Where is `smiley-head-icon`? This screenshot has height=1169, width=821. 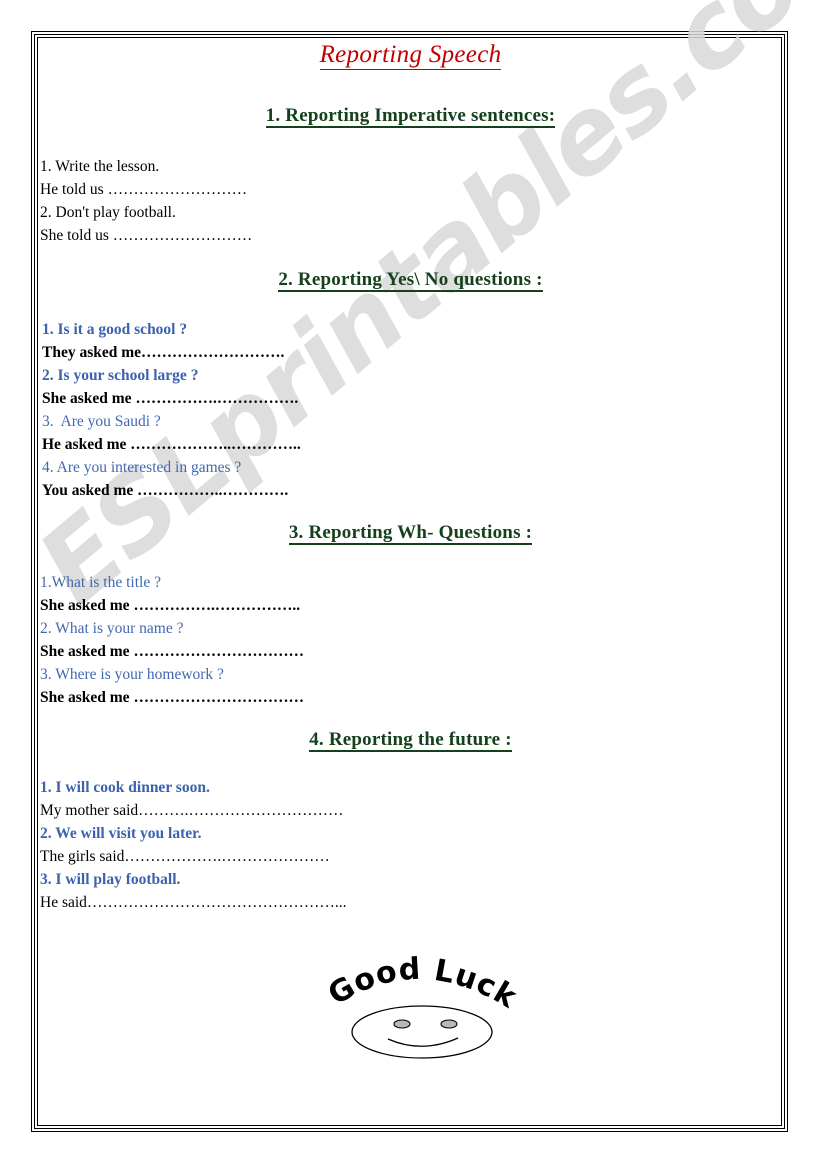 smiley-head-icon is located at coordinates (422, 1032).